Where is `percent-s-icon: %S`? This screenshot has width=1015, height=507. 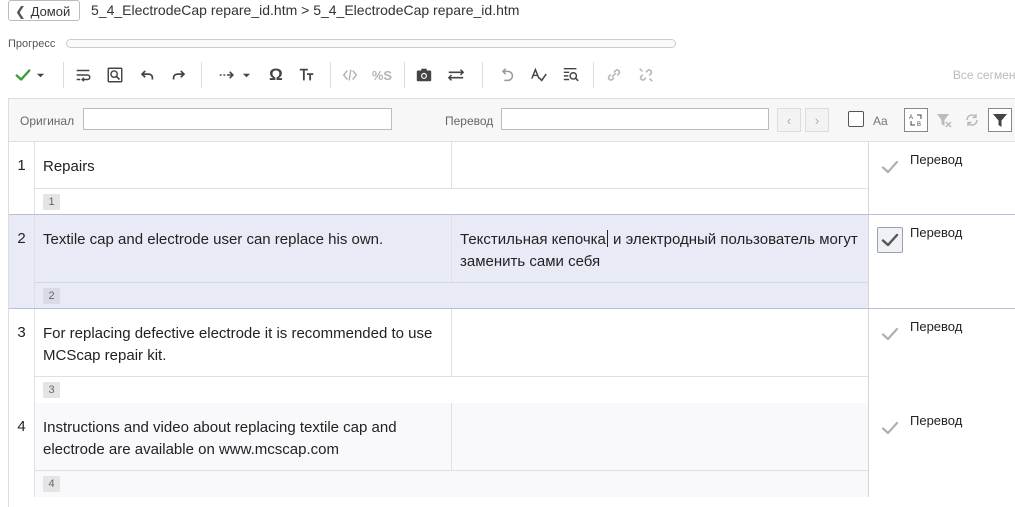 percent-s-icon: %S is located at coordinates (382, 75).